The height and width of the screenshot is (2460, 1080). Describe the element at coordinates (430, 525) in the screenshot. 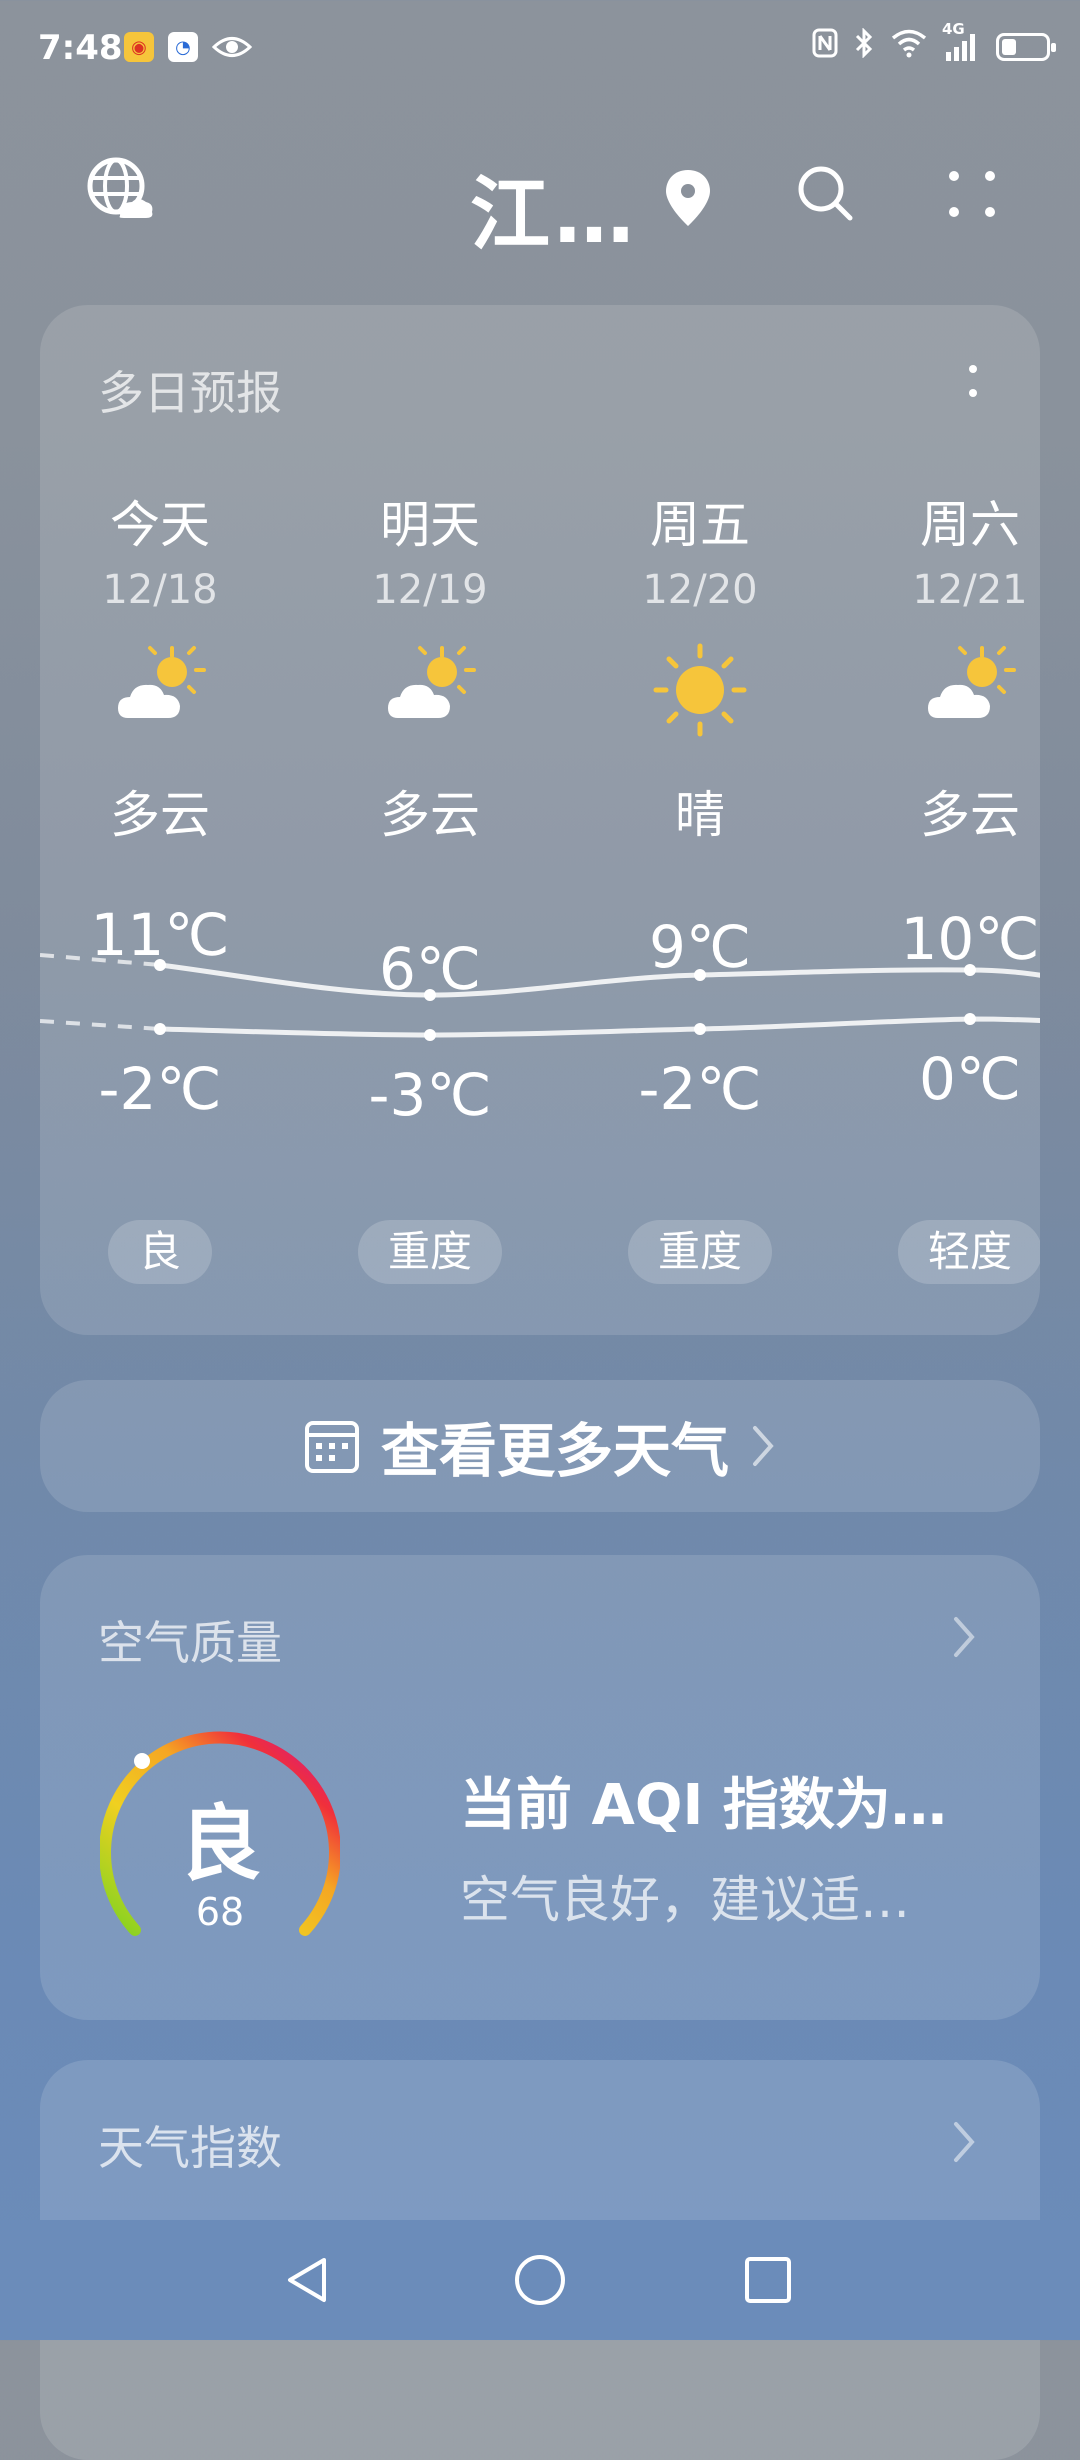

I see `day-name: 明天` at that location.